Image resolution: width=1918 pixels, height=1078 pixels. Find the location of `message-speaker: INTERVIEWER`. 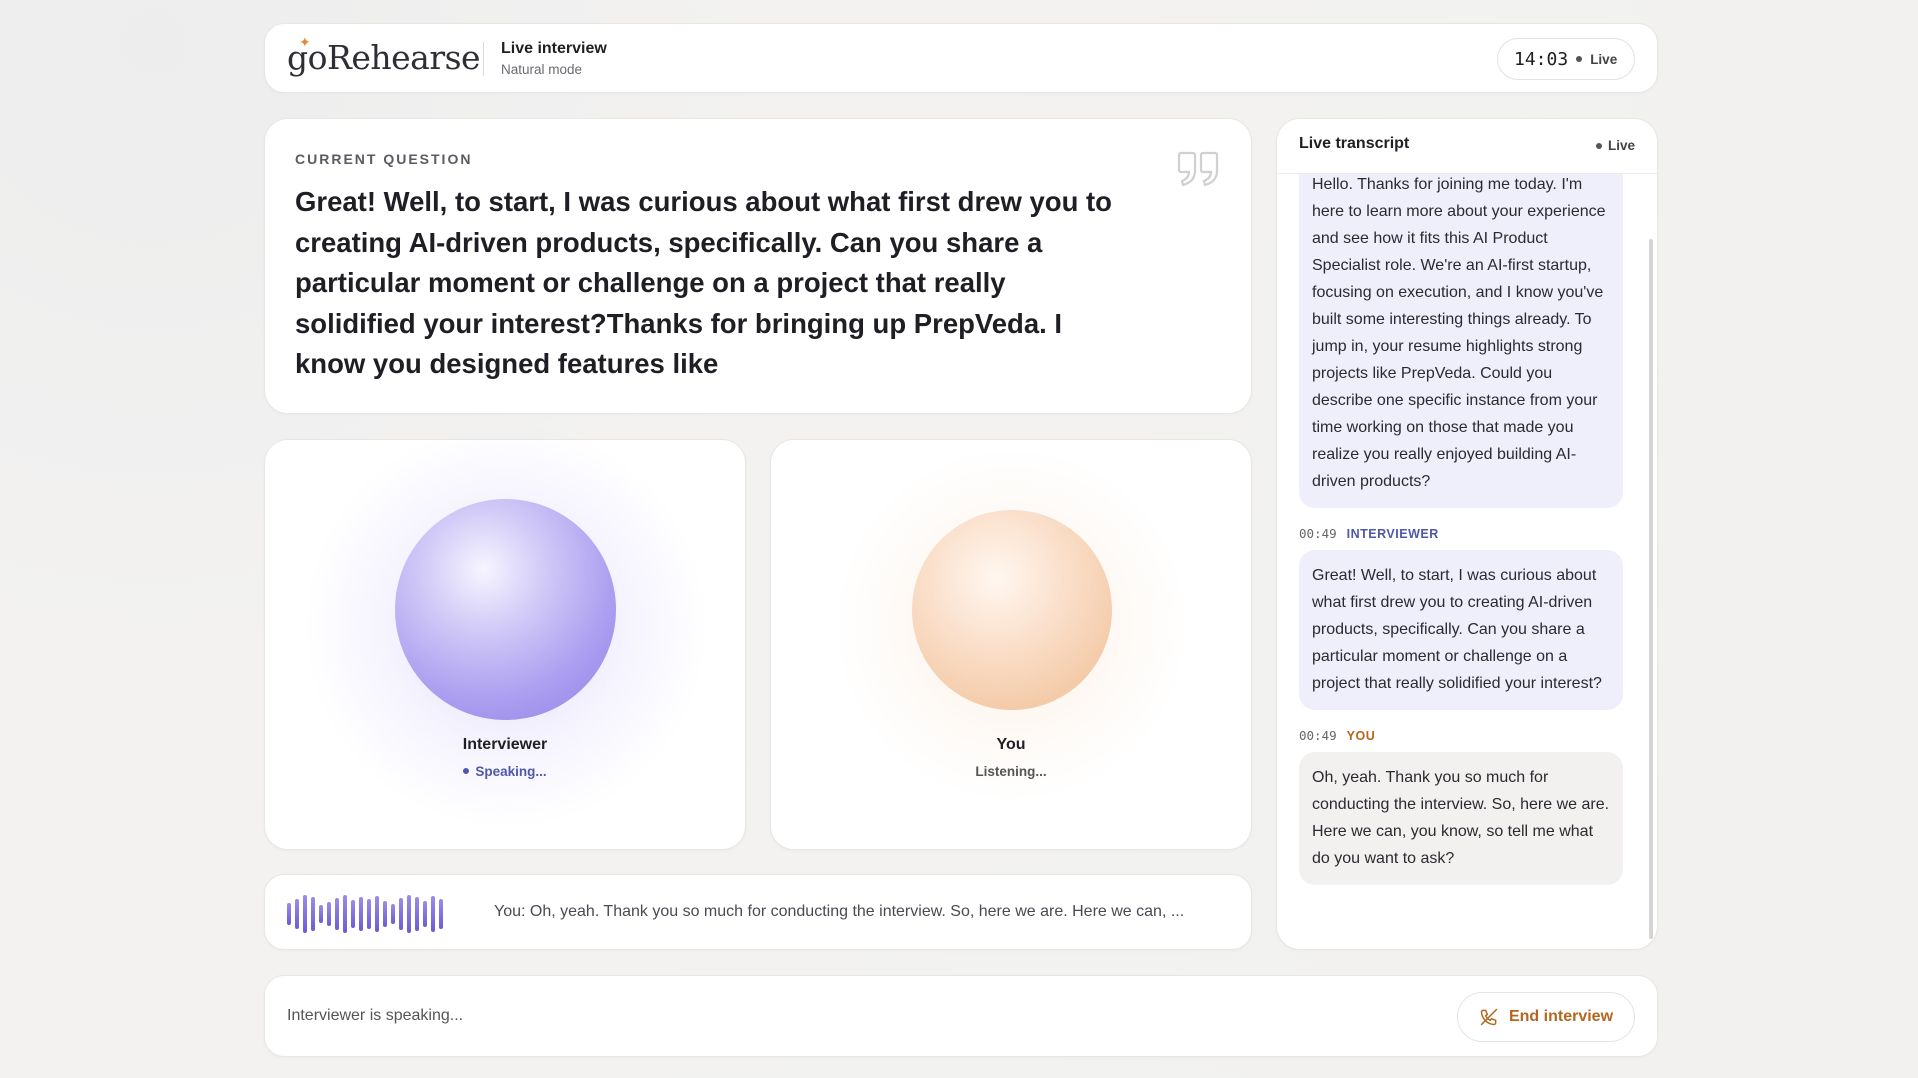

message-speaker: INTERVIEWER is located at coordinates (1392, 533).